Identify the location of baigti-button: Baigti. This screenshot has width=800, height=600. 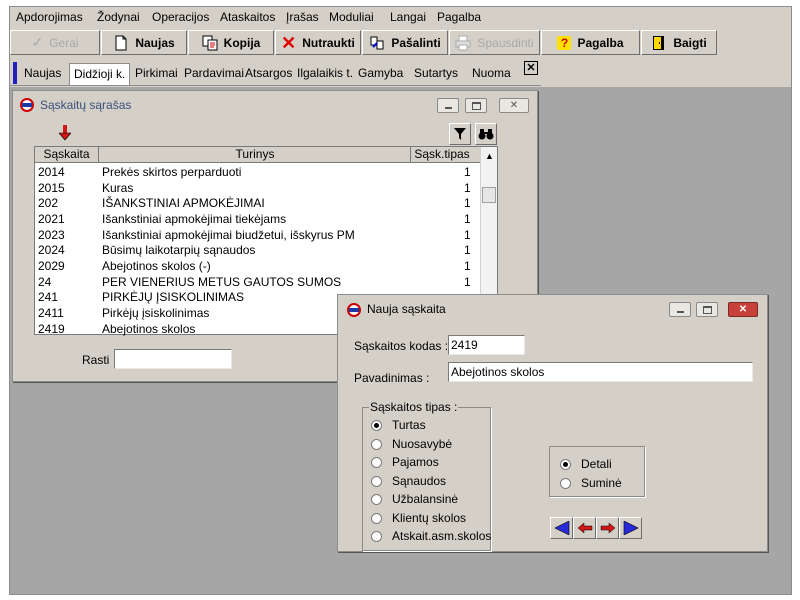
(679, 42).